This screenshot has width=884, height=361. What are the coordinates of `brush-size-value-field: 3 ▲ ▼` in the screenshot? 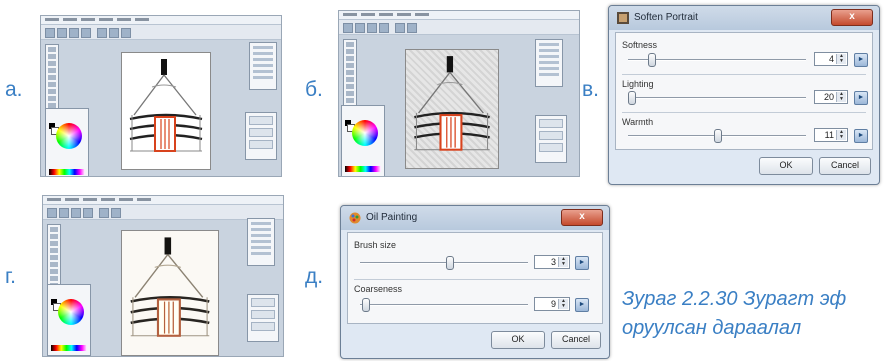 It's located at (552, 262).